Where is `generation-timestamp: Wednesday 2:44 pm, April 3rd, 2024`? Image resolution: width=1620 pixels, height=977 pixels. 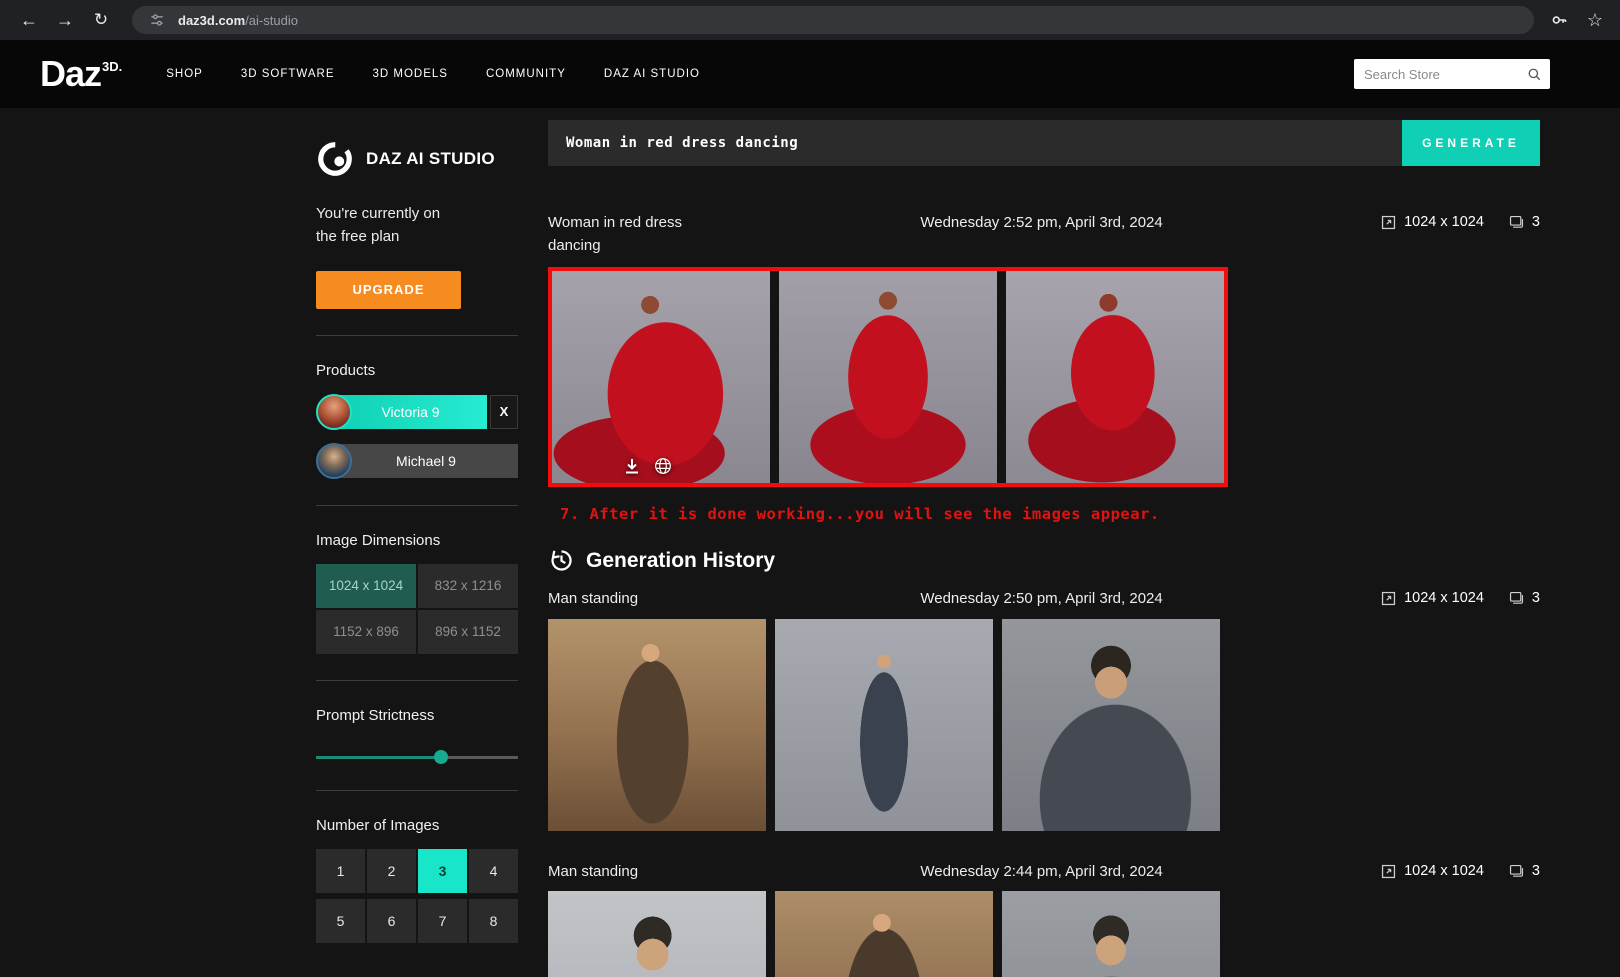 generation-timestamp: Wednesday 2:44 pm, April 3rd, 2024 is located at coordinates (1041, 871).